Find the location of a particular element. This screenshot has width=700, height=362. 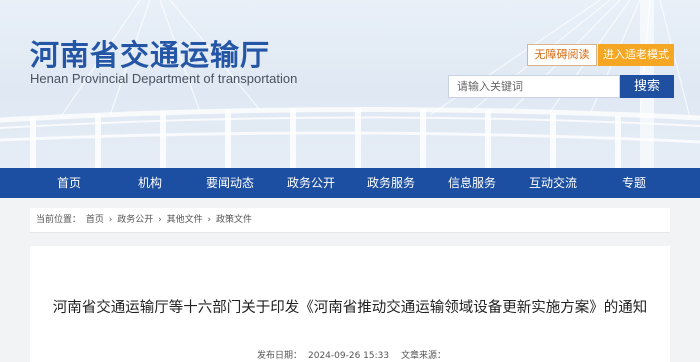

breadcrumb-item-home: 首页 is located at coordinates (95, 220).